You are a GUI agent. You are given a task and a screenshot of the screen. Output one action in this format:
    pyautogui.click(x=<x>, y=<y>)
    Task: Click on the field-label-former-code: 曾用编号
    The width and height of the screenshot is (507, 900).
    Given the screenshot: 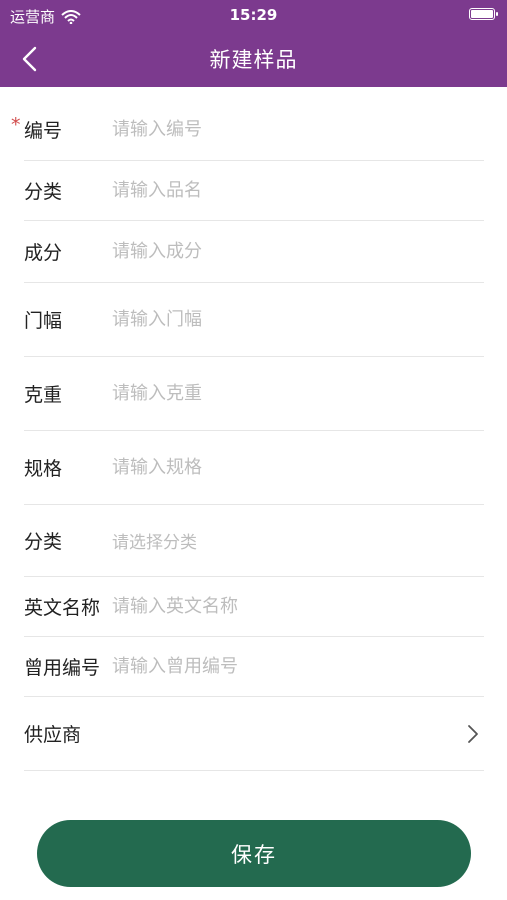 What is the action you would take?
    pyautogui.click(x=62, y=668)
    